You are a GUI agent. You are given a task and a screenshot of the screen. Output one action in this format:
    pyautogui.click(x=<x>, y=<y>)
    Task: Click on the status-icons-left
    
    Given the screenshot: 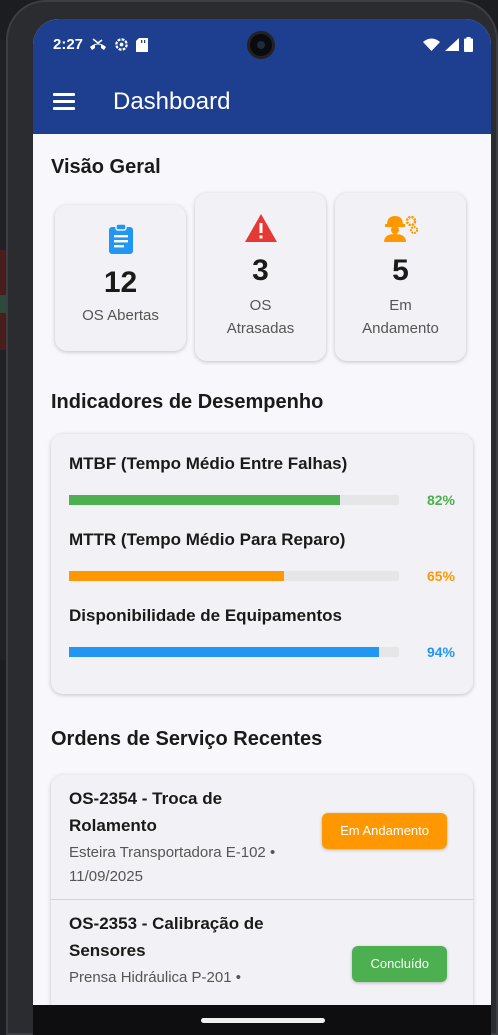 What is the action you would take?
    pyautogui.click(x=118, y=44)
    